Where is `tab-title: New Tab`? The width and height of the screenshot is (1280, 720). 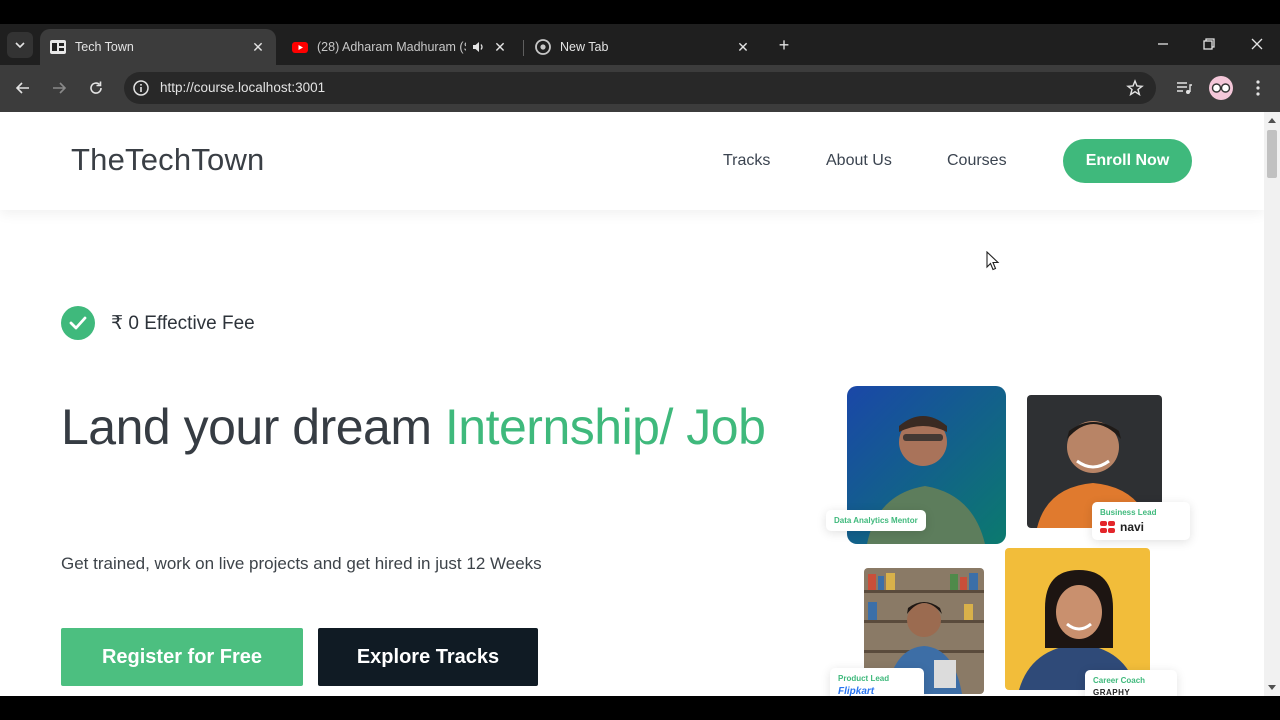
tab-title: New Tab is located at coordinates (584, 47).